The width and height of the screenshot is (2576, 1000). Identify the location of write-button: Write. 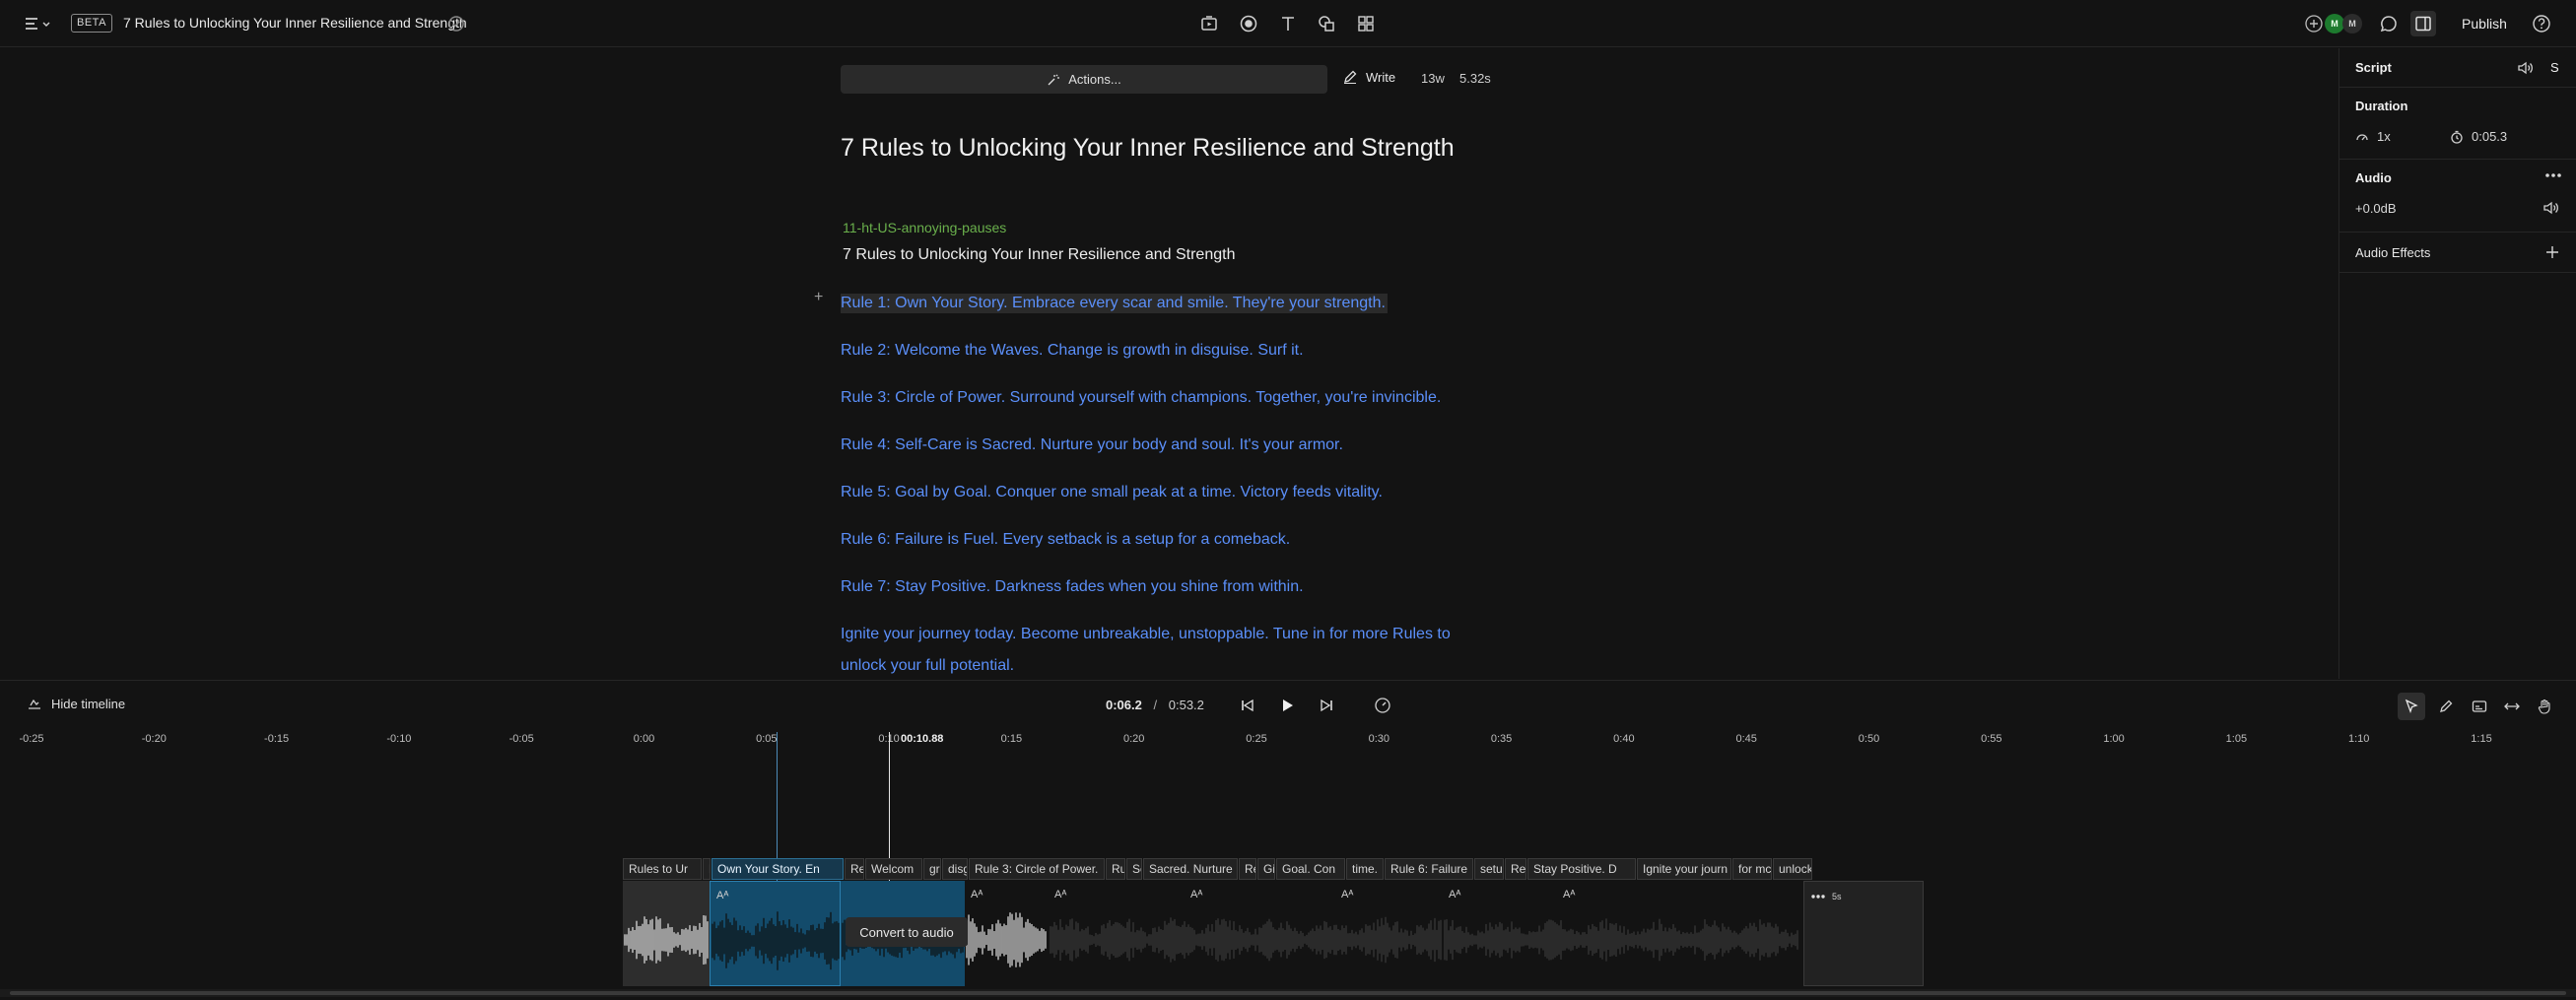
(1368, 77).